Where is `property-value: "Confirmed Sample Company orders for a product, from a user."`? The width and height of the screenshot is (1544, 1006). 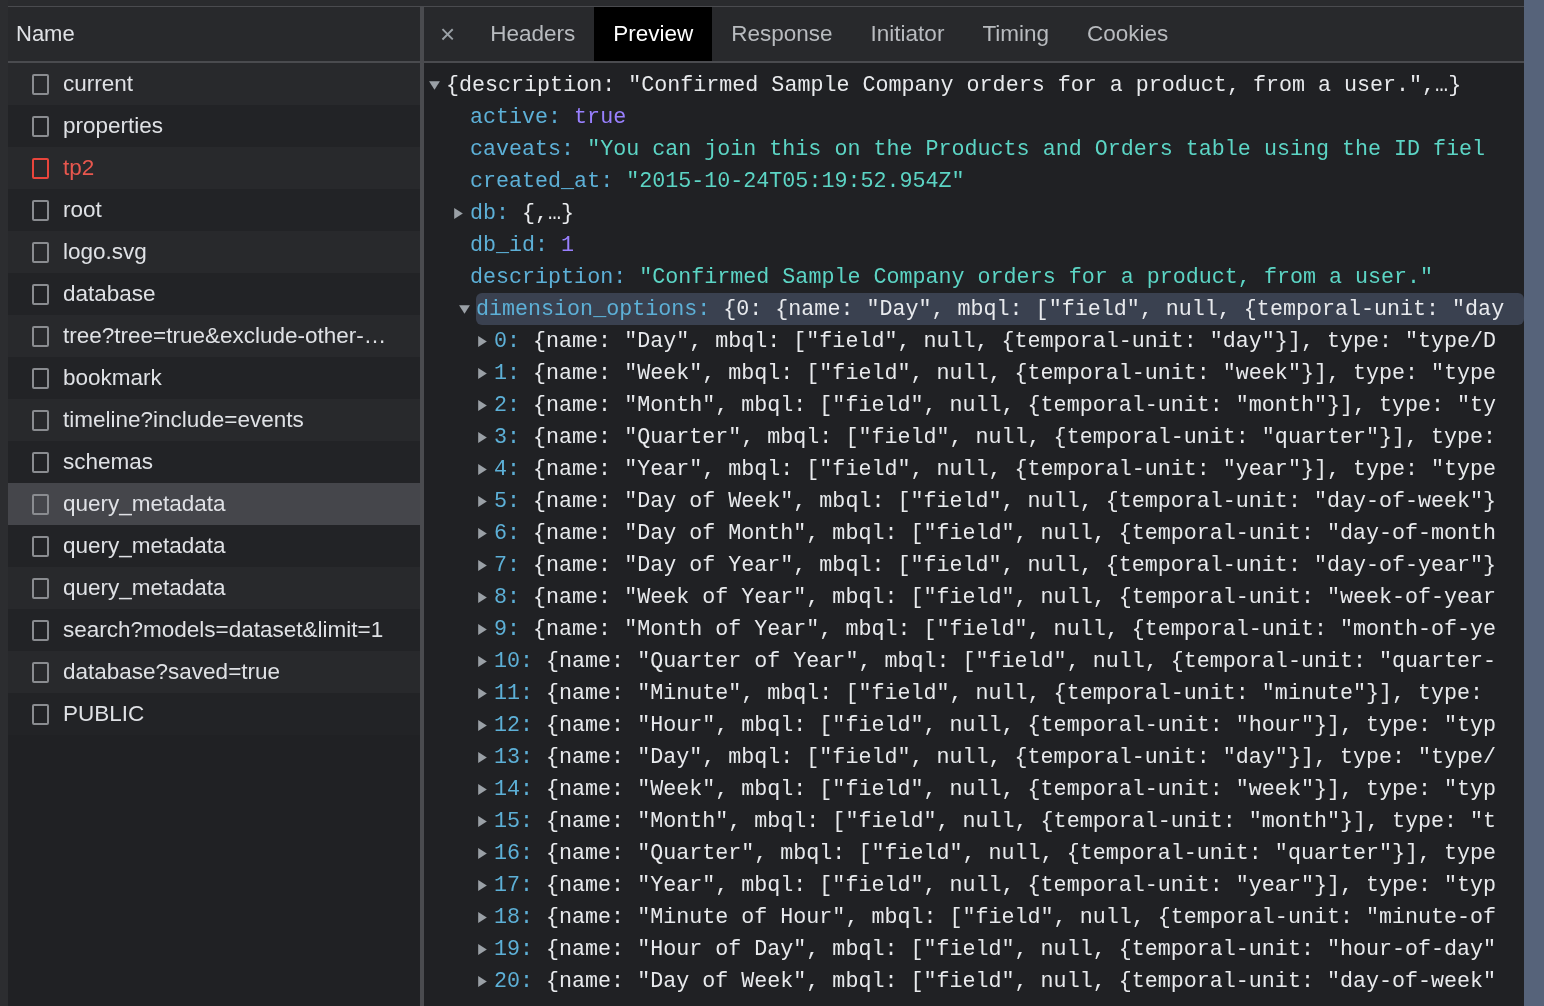
property-value: "Confirmed Sample Company orders for a product, from a user." is located at coordinates (1036, 277).